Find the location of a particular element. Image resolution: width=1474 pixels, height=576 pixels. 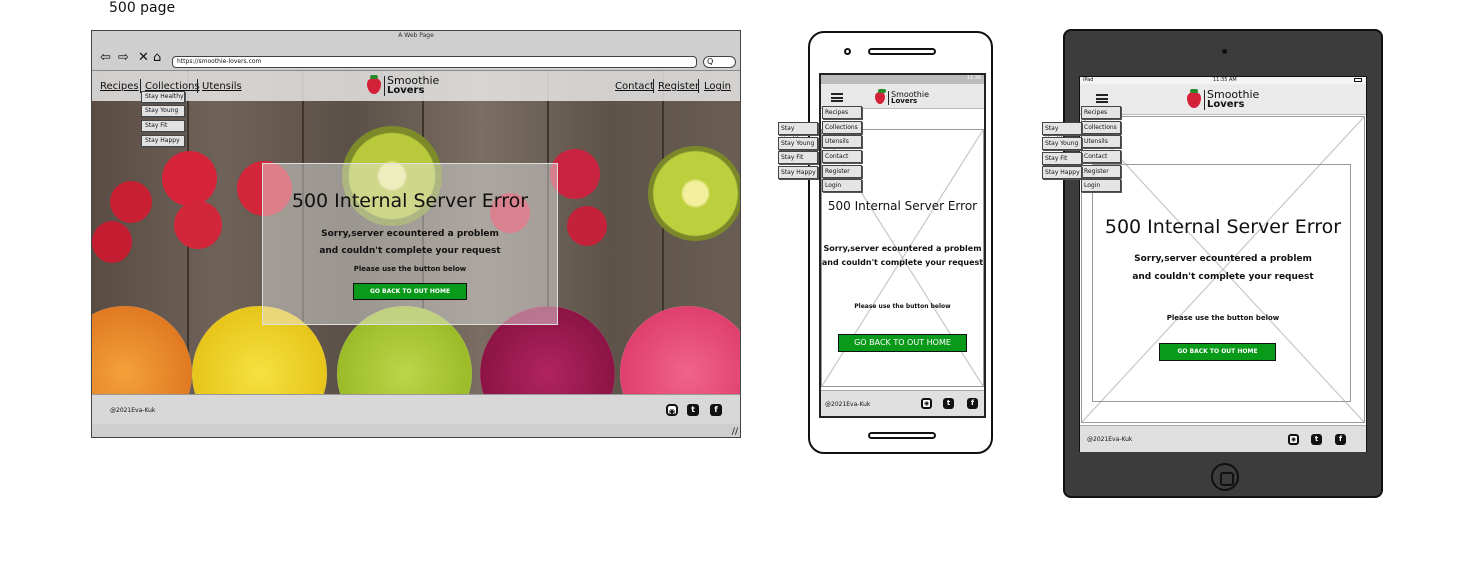

search-icon: Q is located at coordinates (719, 62).